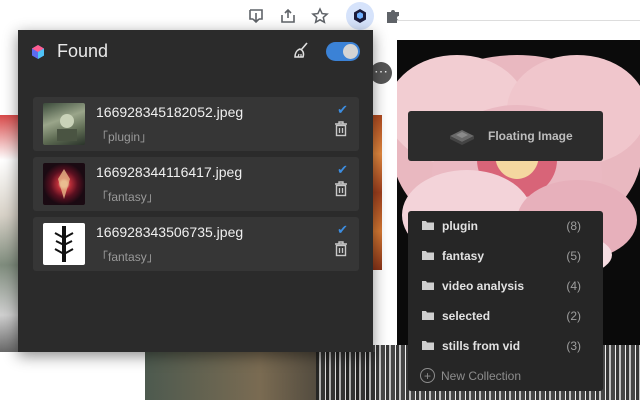  What do you see at coordinates (320, 16) in the screenshot?
I see `star-icon` at bounding box center [320, 16].